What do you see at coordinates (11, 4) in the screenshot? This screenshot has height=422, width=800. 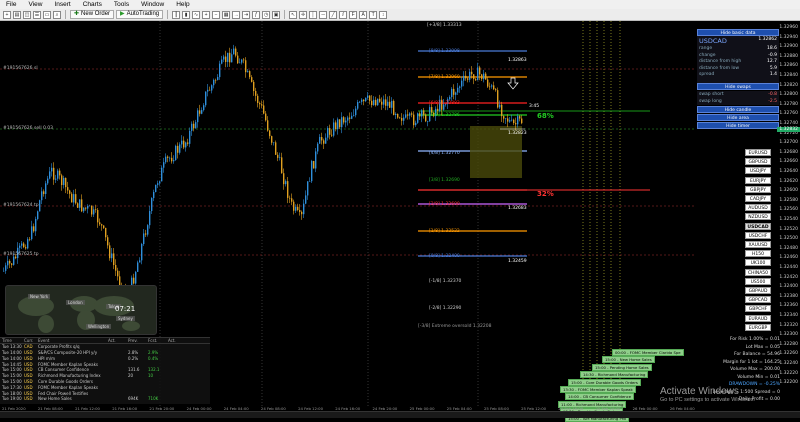 I see `menu-file: File` at bounding box center [11, 4].